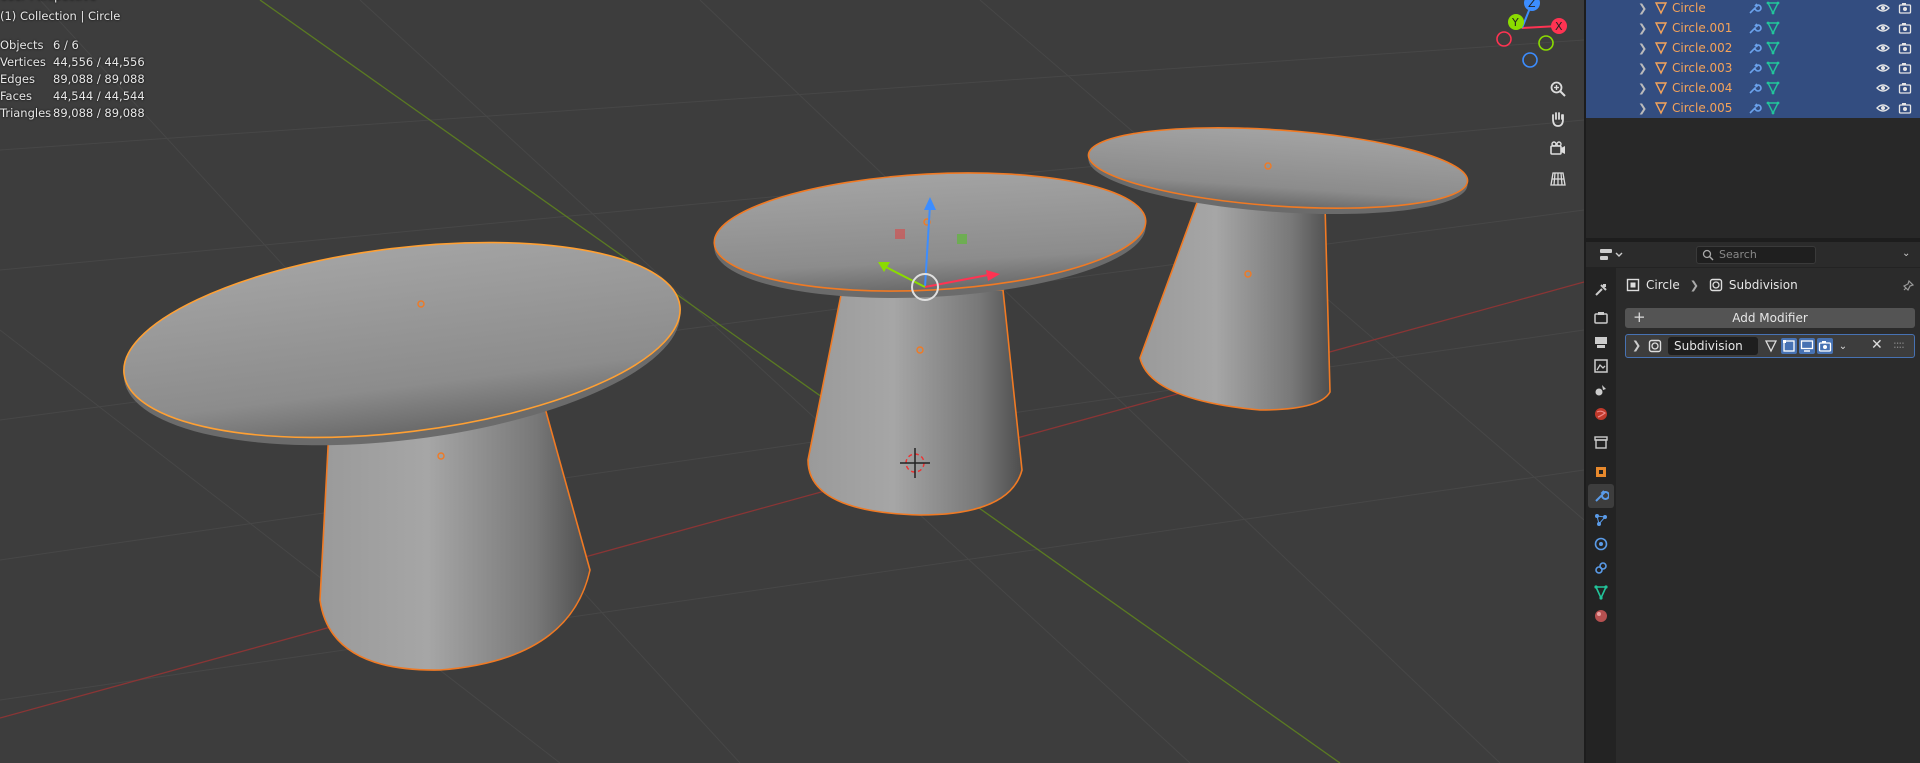 The height and width of the screenshot is (763, 1920). What do you see at coordinates (1906, 253) in the screenshot?
I see `chevron-down-icon: ⌄` at bounding box center [1906, 253].